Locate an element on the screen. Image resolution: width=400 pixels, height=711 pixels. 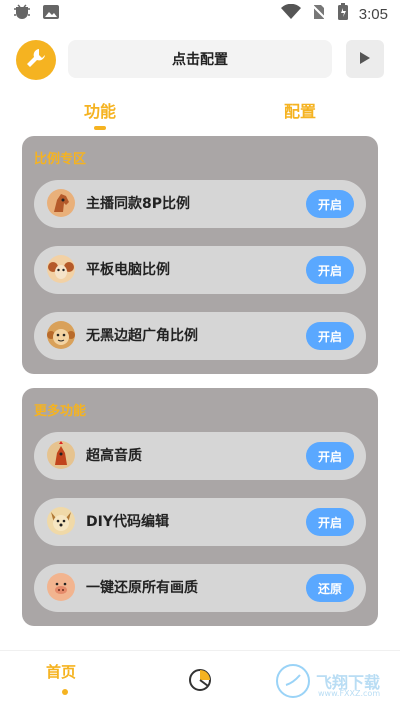
rooster-avatar-icon is located at coordinates (61, 455).